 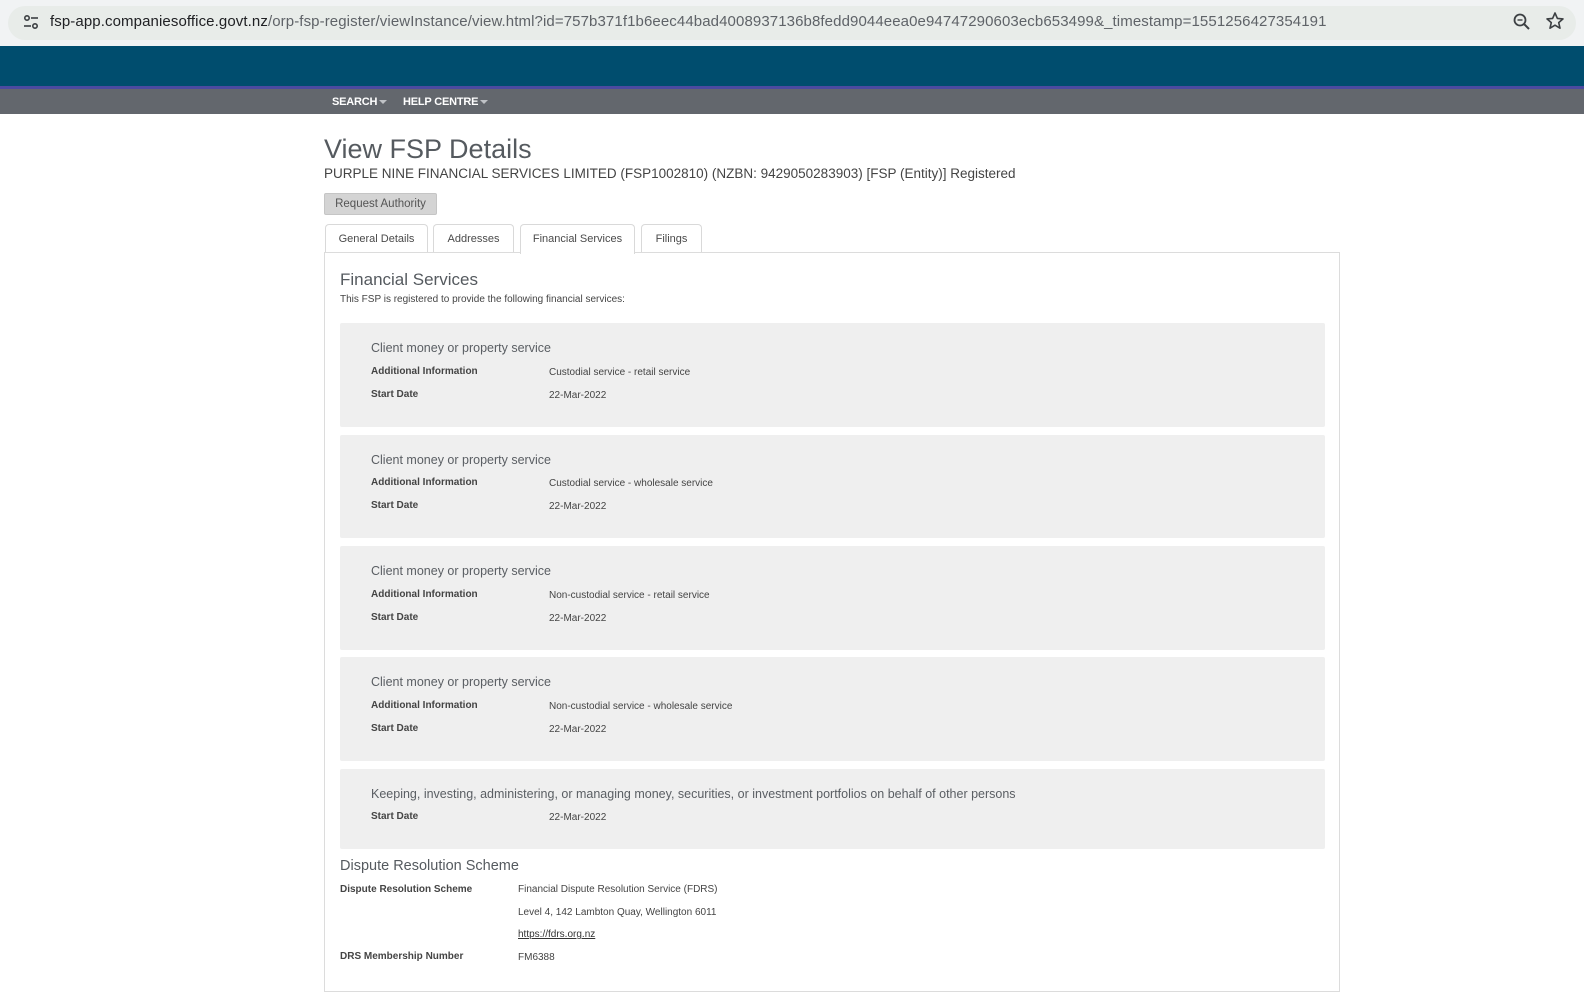 I want to click on page-title: View FSP Details, so click(x=428, y=149).